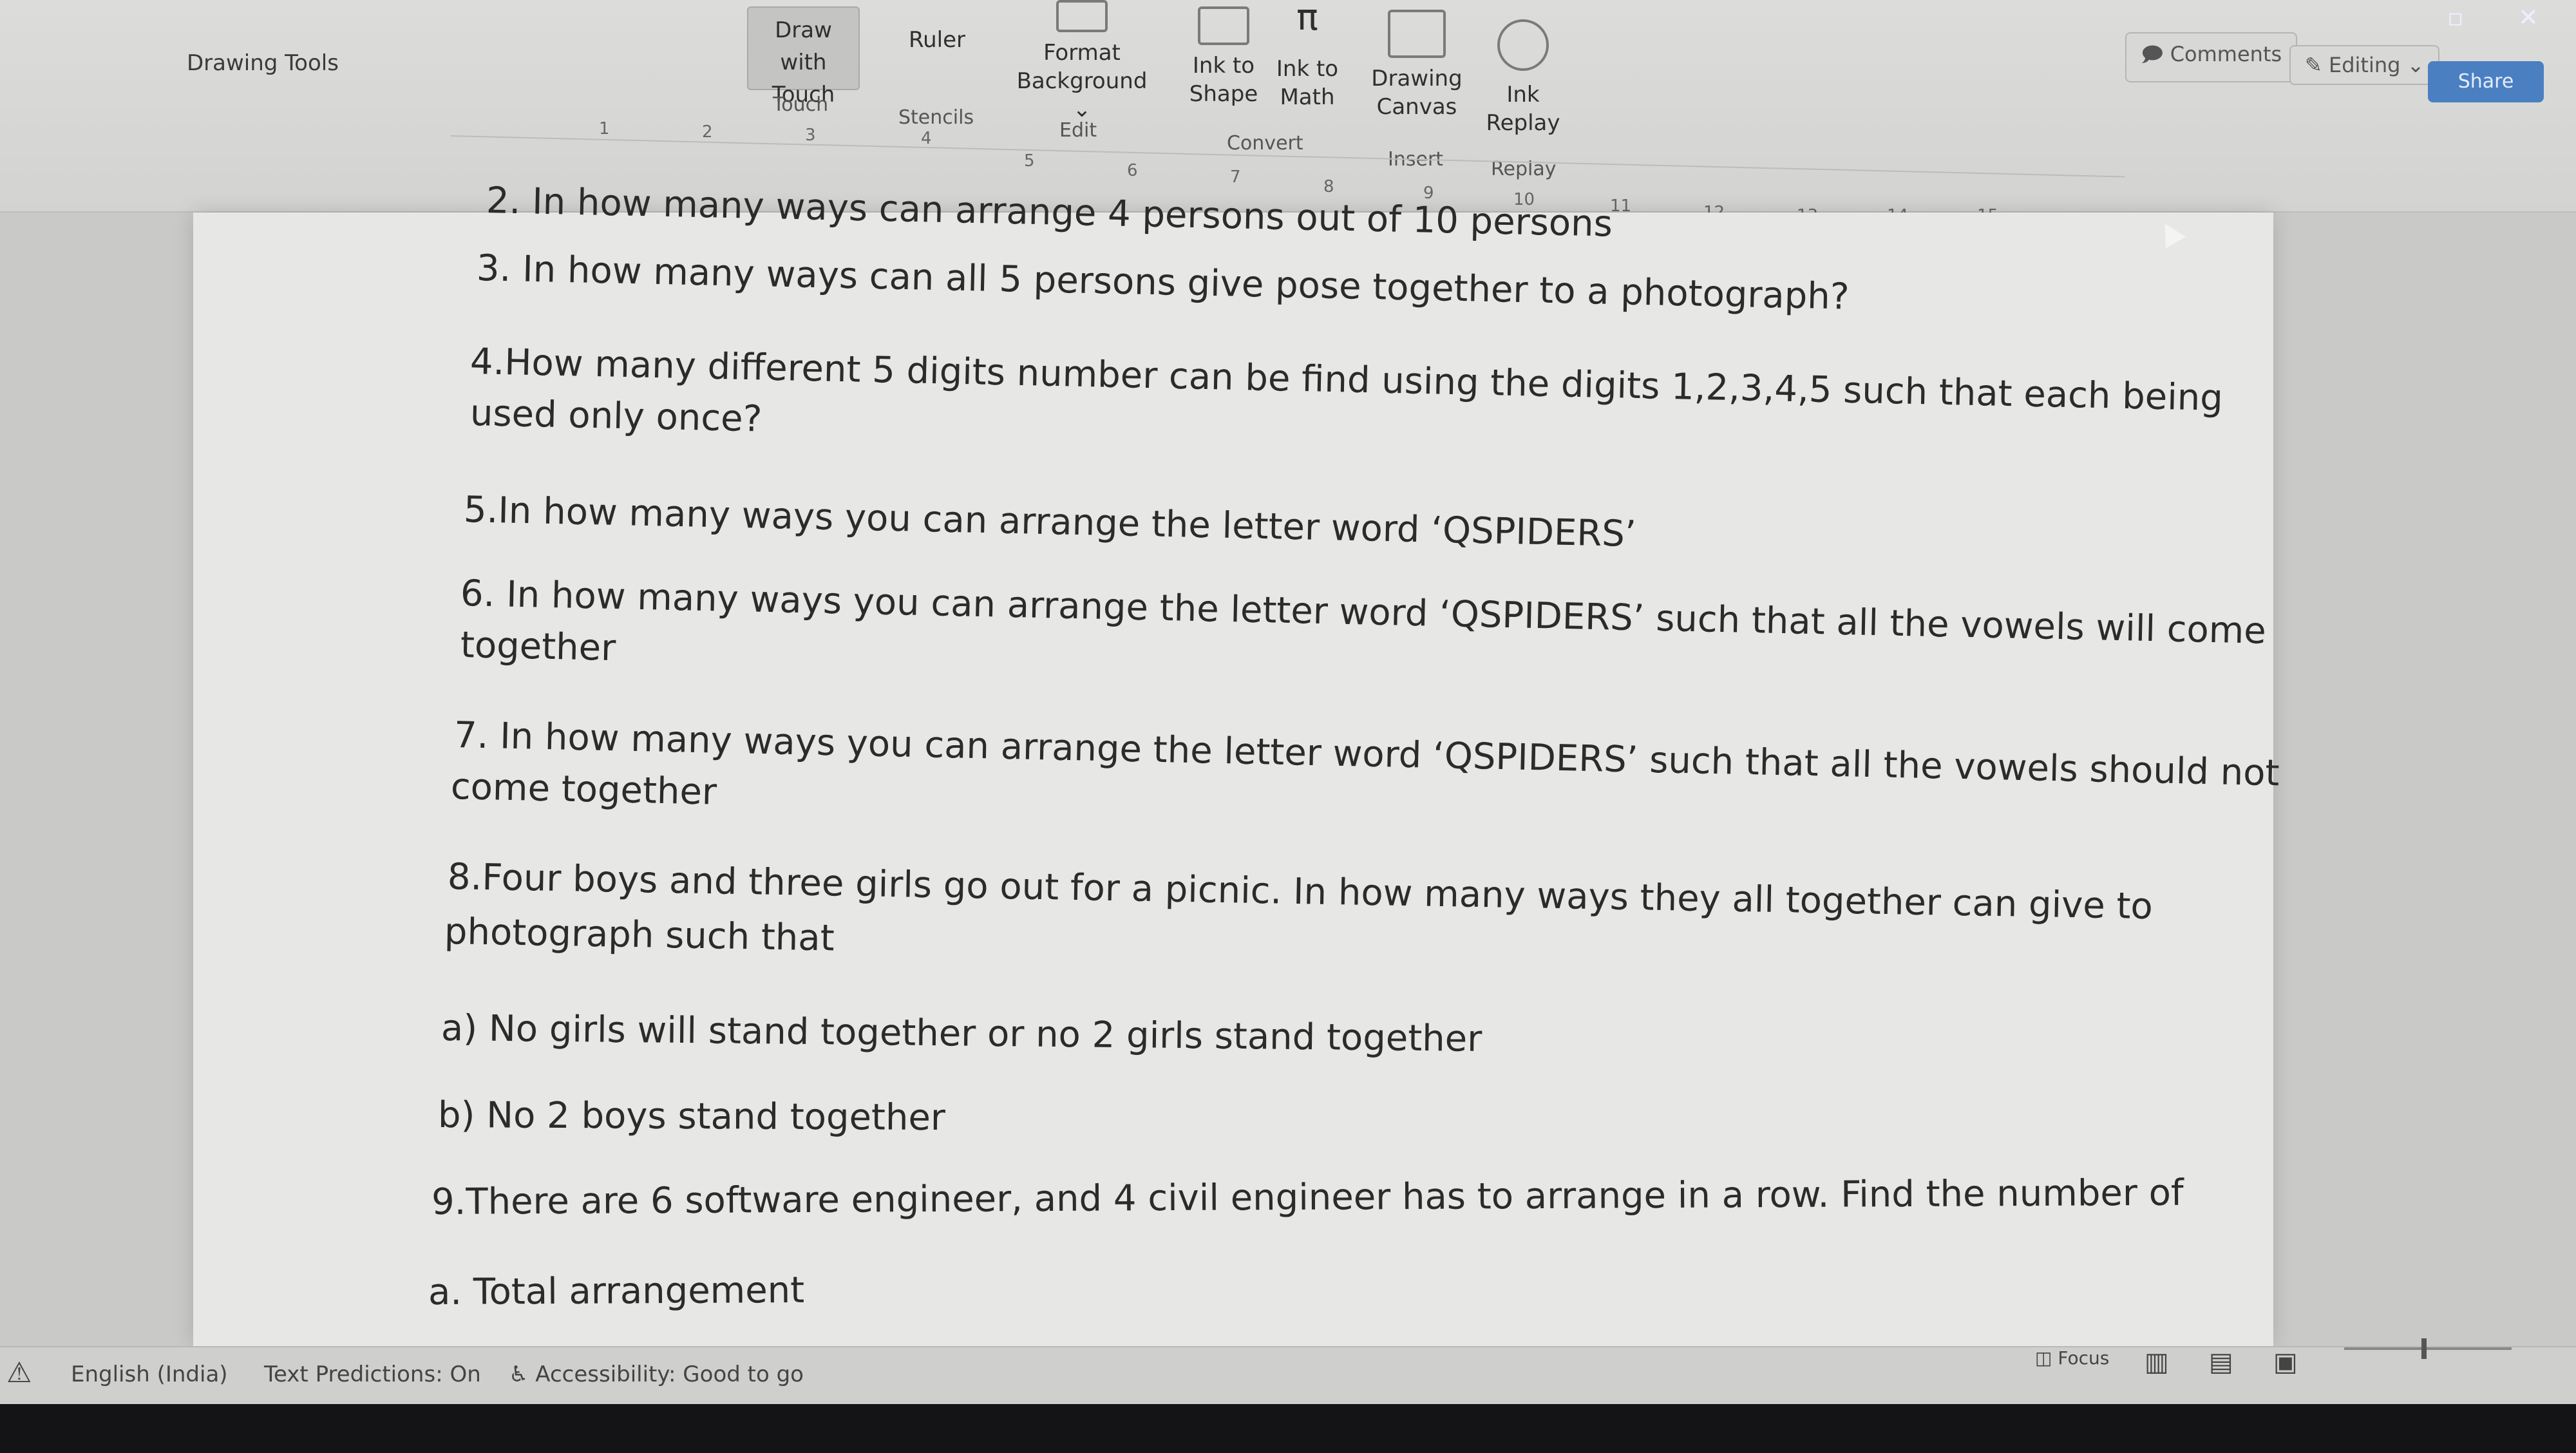 Image resolution: width=2576 pixels, height=1453 pixels. I want to click on print-layout-icon: ▤, so click(2221, 1362).